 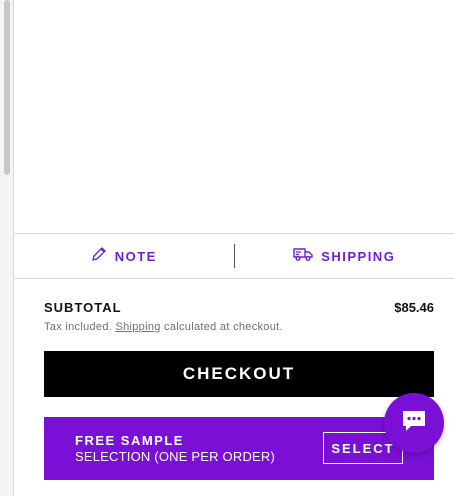 I want to click on tab-note-label: NOTE, so click(x=135, y=256).